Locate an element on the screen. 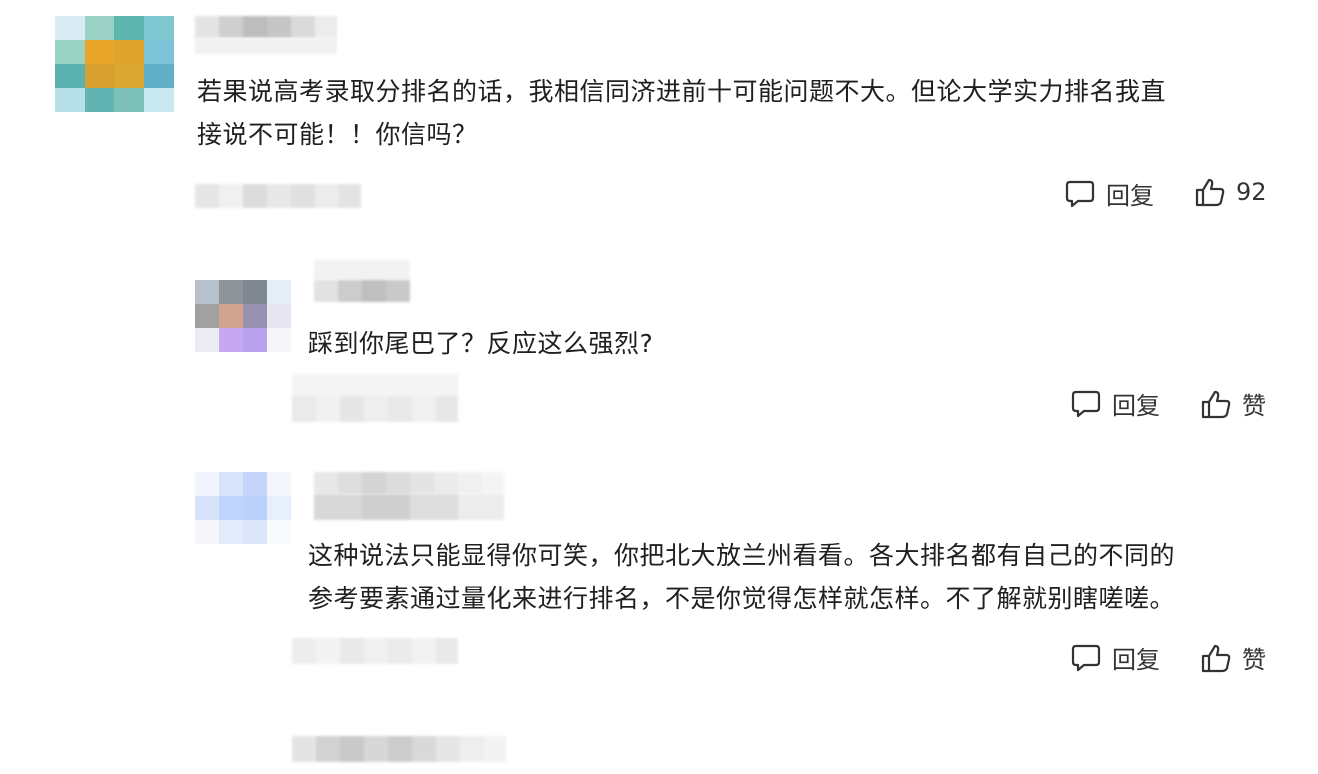 The image size is (1318, 774). like-count: 92 is located at coordinates (1251, 192).